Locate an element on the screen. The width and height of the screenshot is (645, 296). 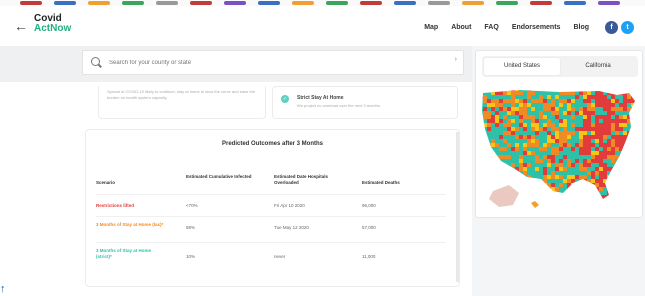
search-box: › is located at coordinates (273, 62).